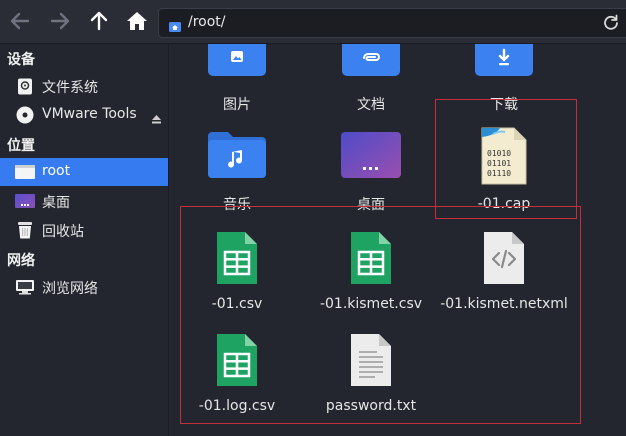 The height and width of the screenshot is (436, 626). I want to click on up-button, so click(99, 21).